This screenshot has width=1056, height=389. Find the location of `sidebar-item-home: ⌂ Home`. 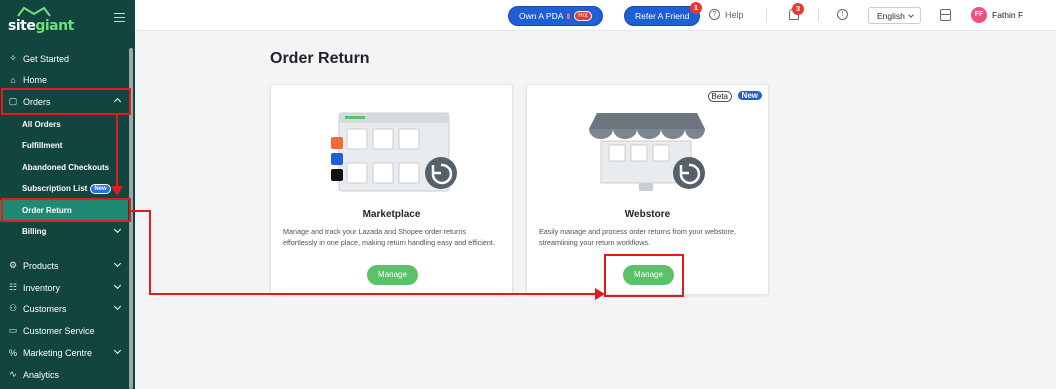

sidebar-item-home: ⌂ Home is located at coordinates (64, 79).